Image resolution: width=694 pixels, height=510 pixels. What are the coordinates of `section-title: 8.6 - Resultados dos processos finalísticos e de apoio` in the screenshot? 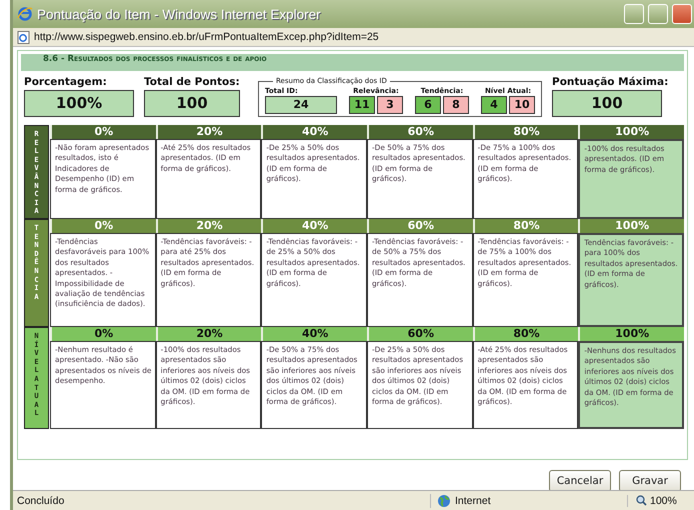 It's located at (352, 62).